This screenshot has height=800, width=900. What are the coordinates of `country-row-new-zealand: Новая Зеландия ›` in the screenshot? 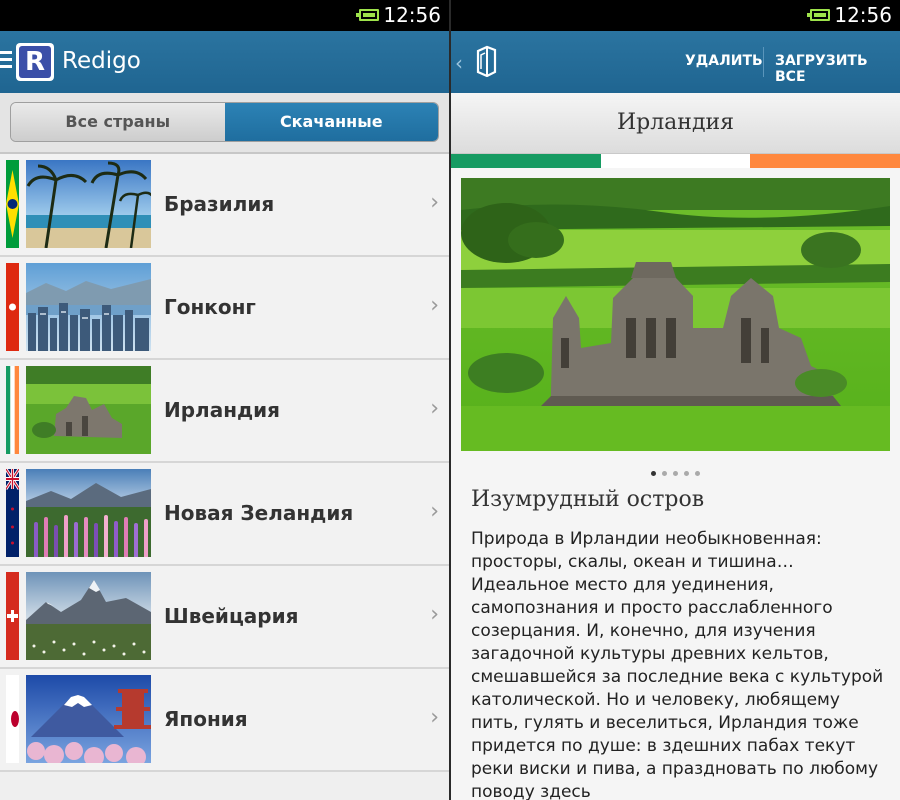 It's located at (224, 514).